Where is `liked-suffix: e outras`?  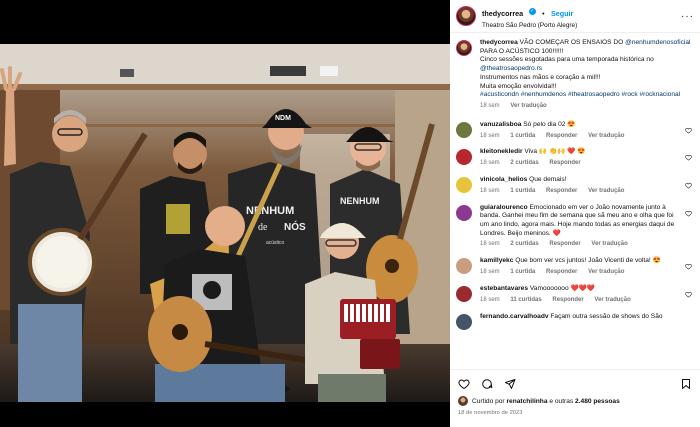 liked-suffix: e outras is located at coordinates (561, 401).